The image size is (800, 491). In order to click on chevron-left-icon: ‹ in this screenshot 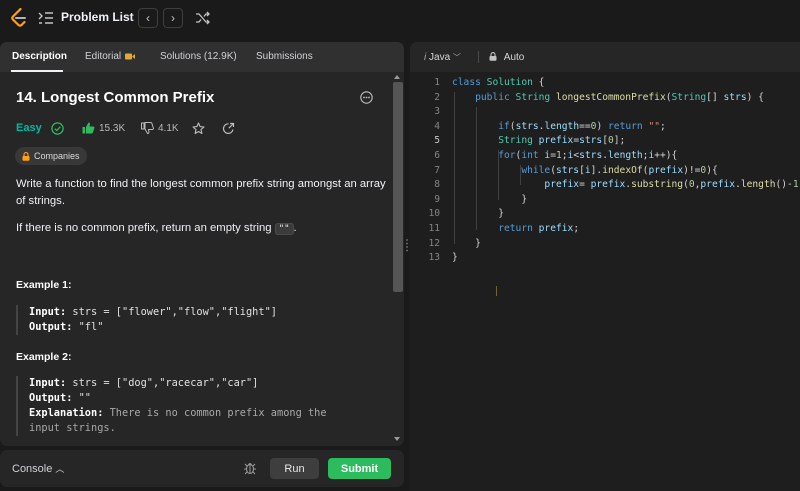, I will do `click(148, 18)`.